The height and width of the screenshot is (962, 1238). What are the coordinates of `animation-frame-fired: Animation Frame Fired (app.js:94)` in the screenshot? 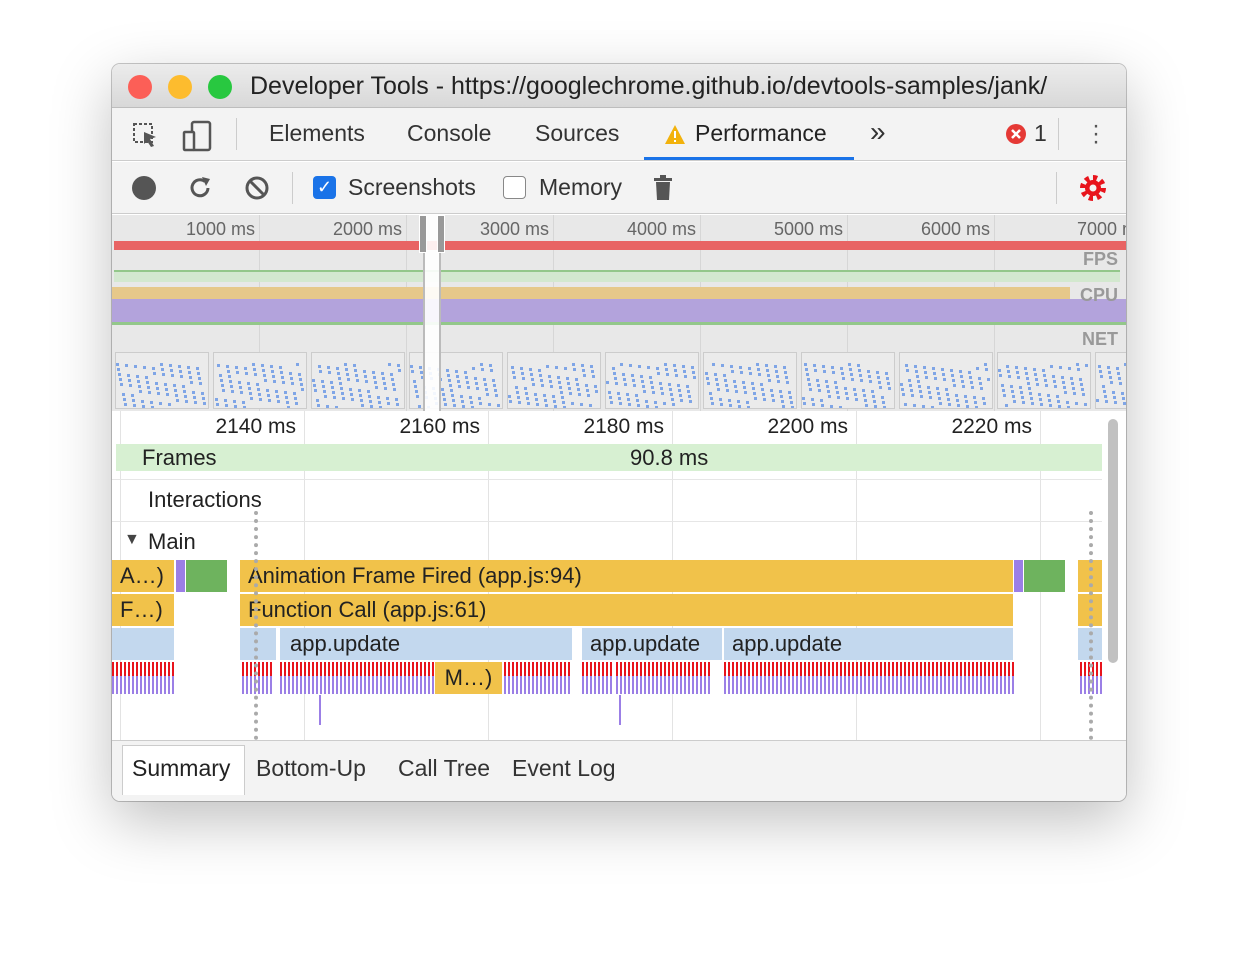 It's located at (626, 576).